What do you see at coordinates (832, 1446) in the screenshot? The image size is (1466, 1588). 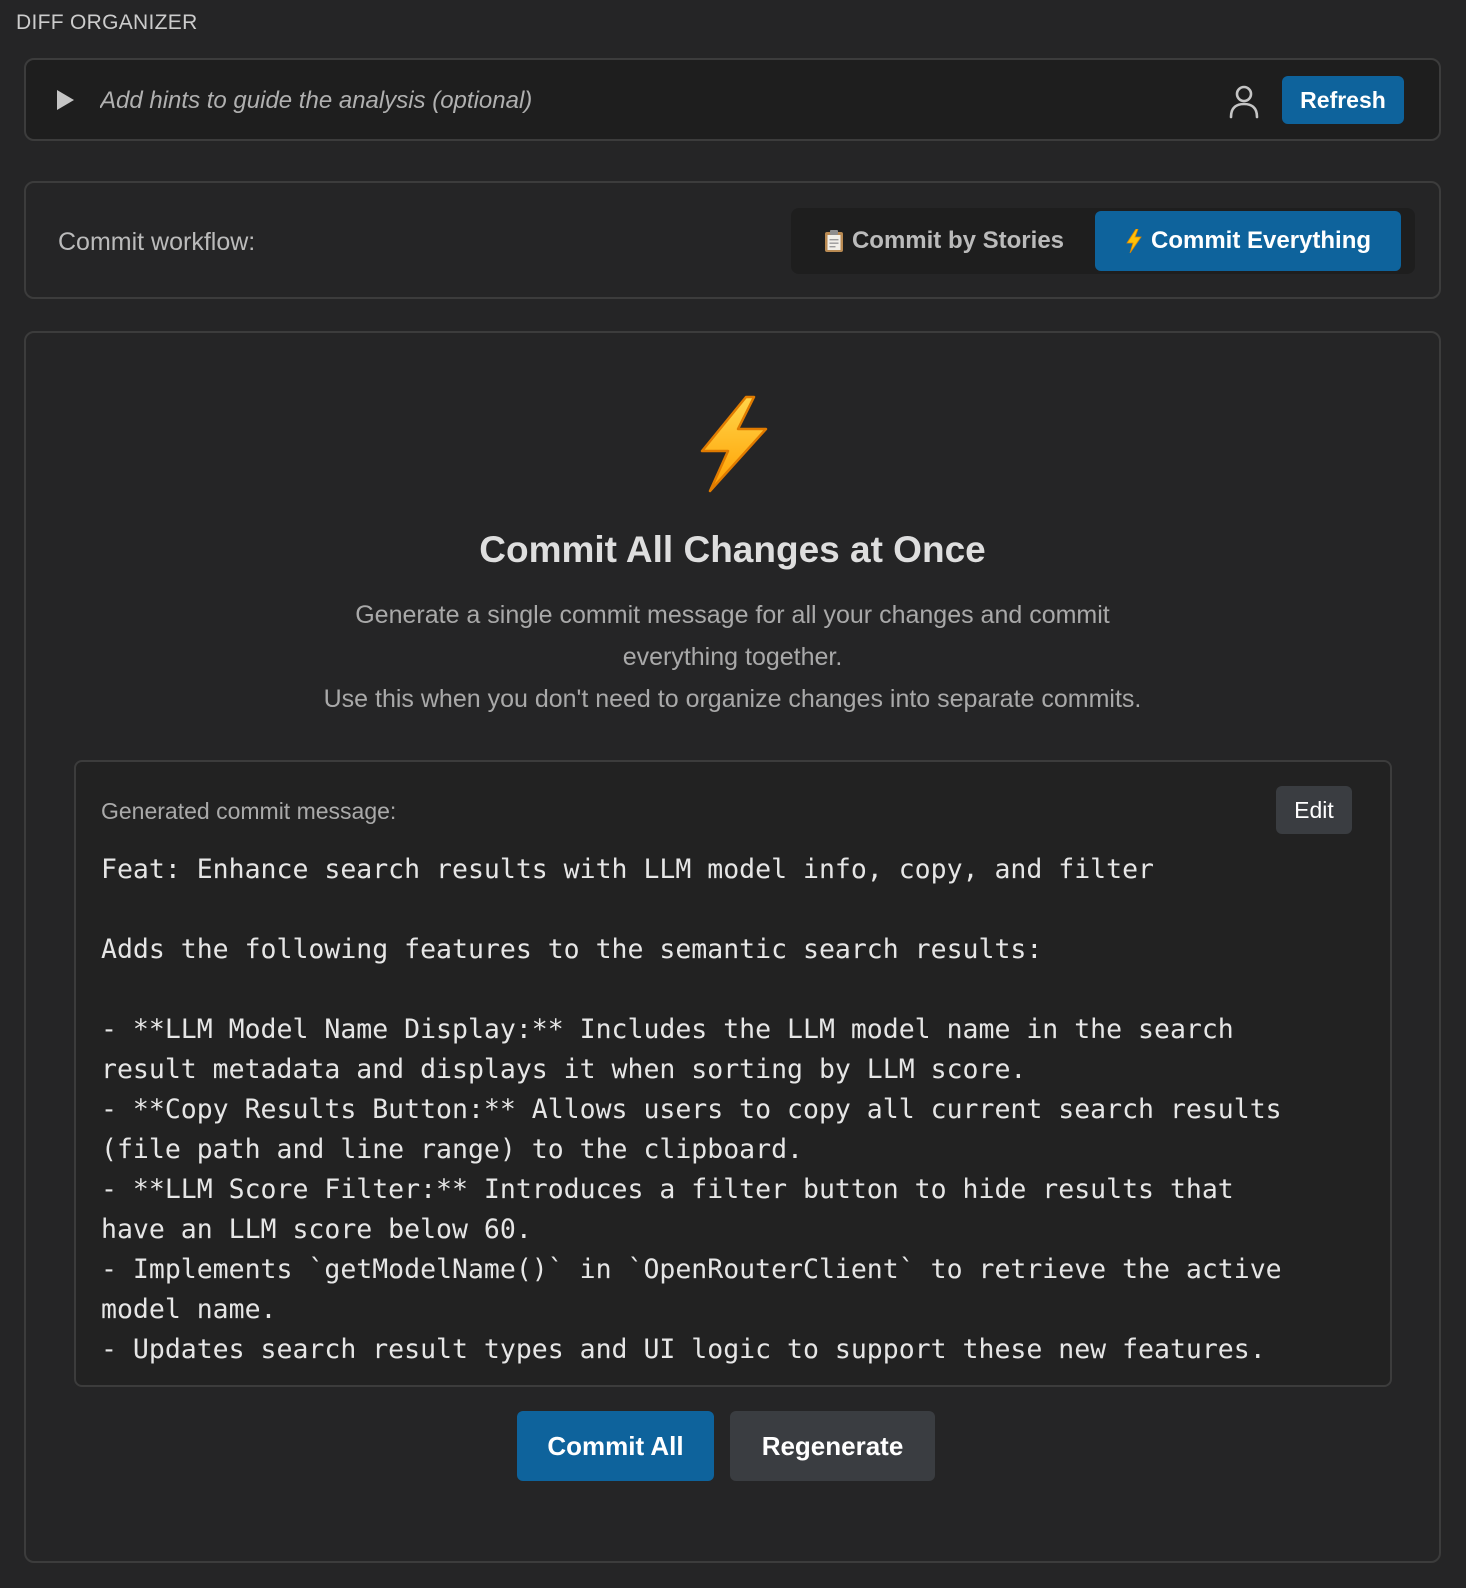 I see `regenerate-button: Regenerate` at bounding box center [832, 1446].